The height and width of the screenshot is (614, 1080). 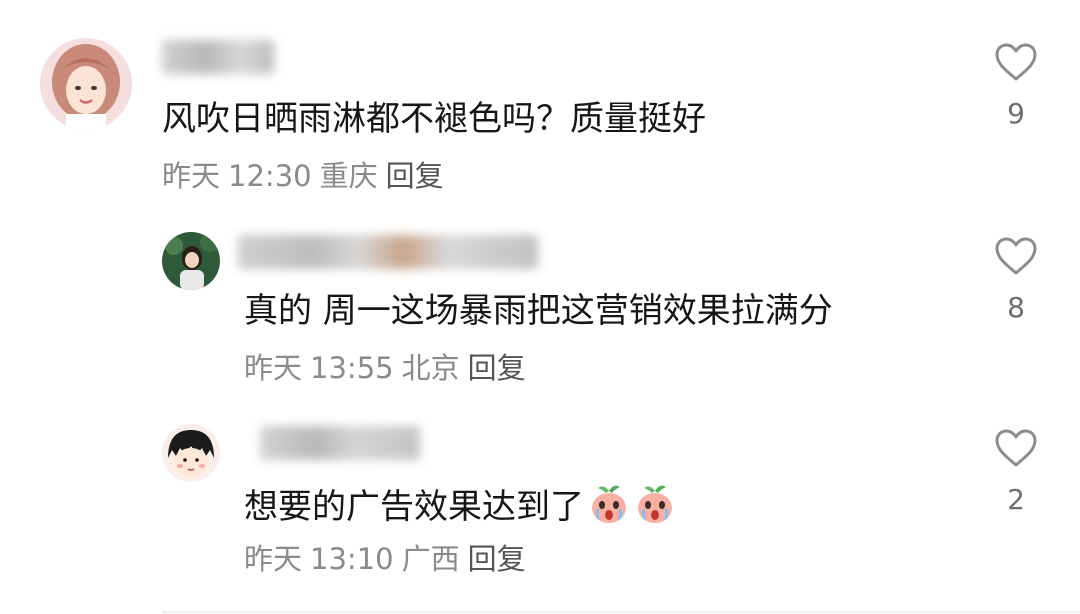 What do you see at coordinates (430, 368) in the screenshot?
I see `comment-location: 北京` at bounding box center [430, 368].